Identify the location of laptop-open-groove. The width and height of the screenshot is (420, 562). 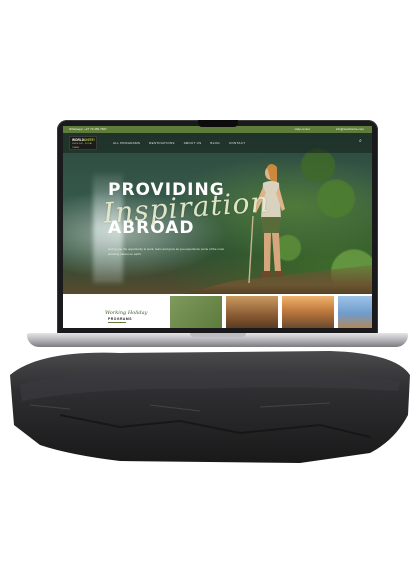
(217, 335).